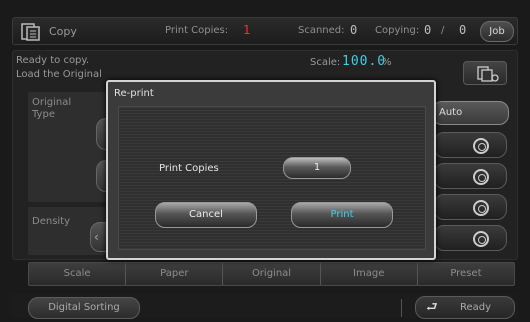 The height and width of the screenshot is (322, 530). What do you see at coordinates (342, 215) in the screenshot?
I see `print-button: Print` at bounding box center [342, 215].